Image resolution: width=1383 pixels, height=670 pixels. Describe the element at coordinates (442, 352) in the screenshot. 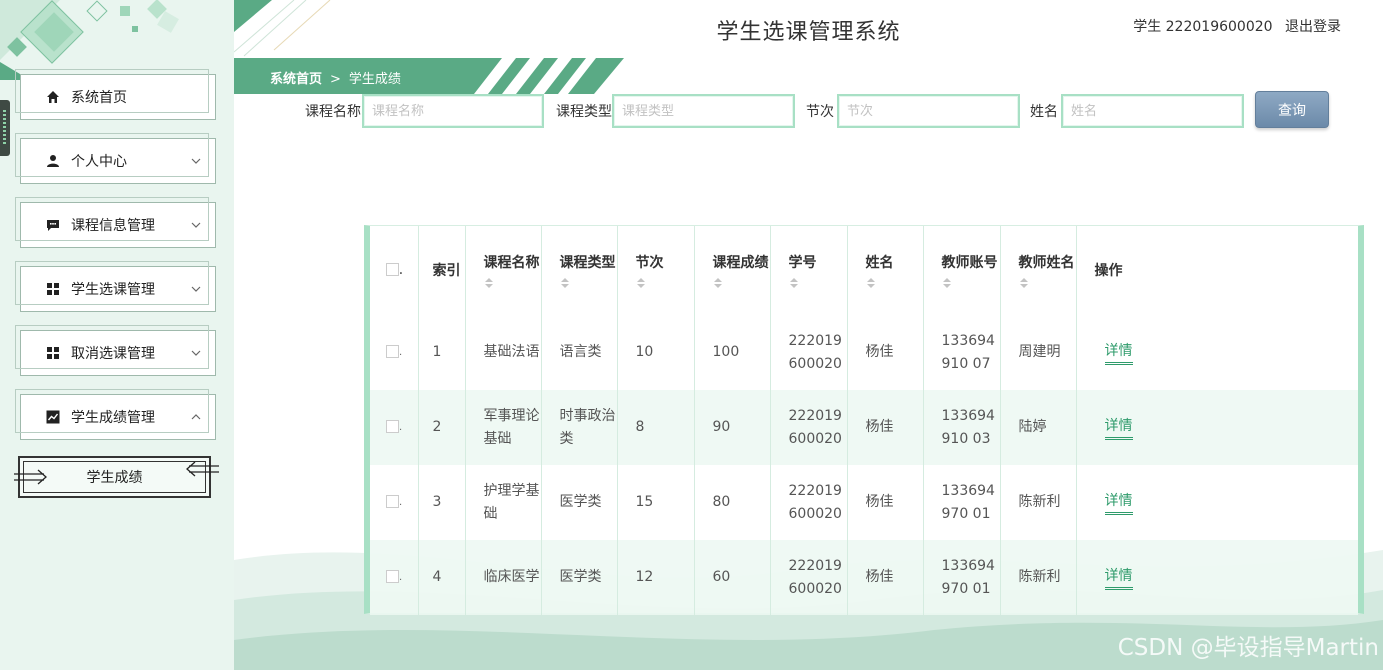

I see `cell-index: 1` at that location.